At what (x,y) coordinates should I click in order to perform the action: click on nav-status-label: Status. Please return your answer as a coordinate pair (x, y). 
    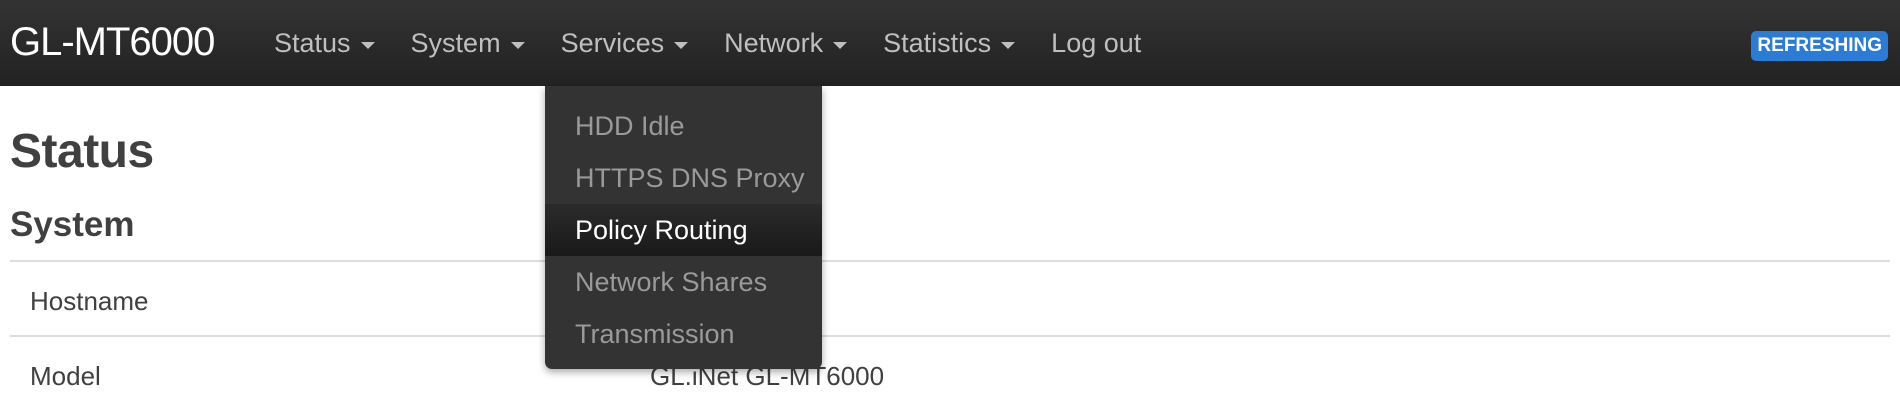
    Looking at the image, I should click on (312, 42).